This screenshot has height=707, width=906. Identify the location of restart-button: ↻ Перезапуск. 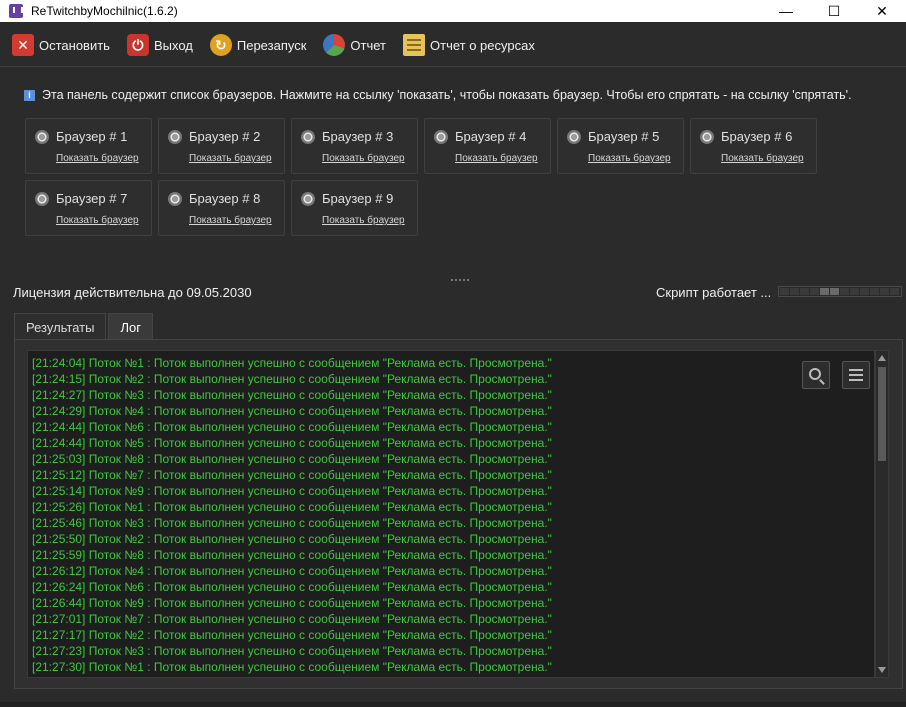
(257, 45).